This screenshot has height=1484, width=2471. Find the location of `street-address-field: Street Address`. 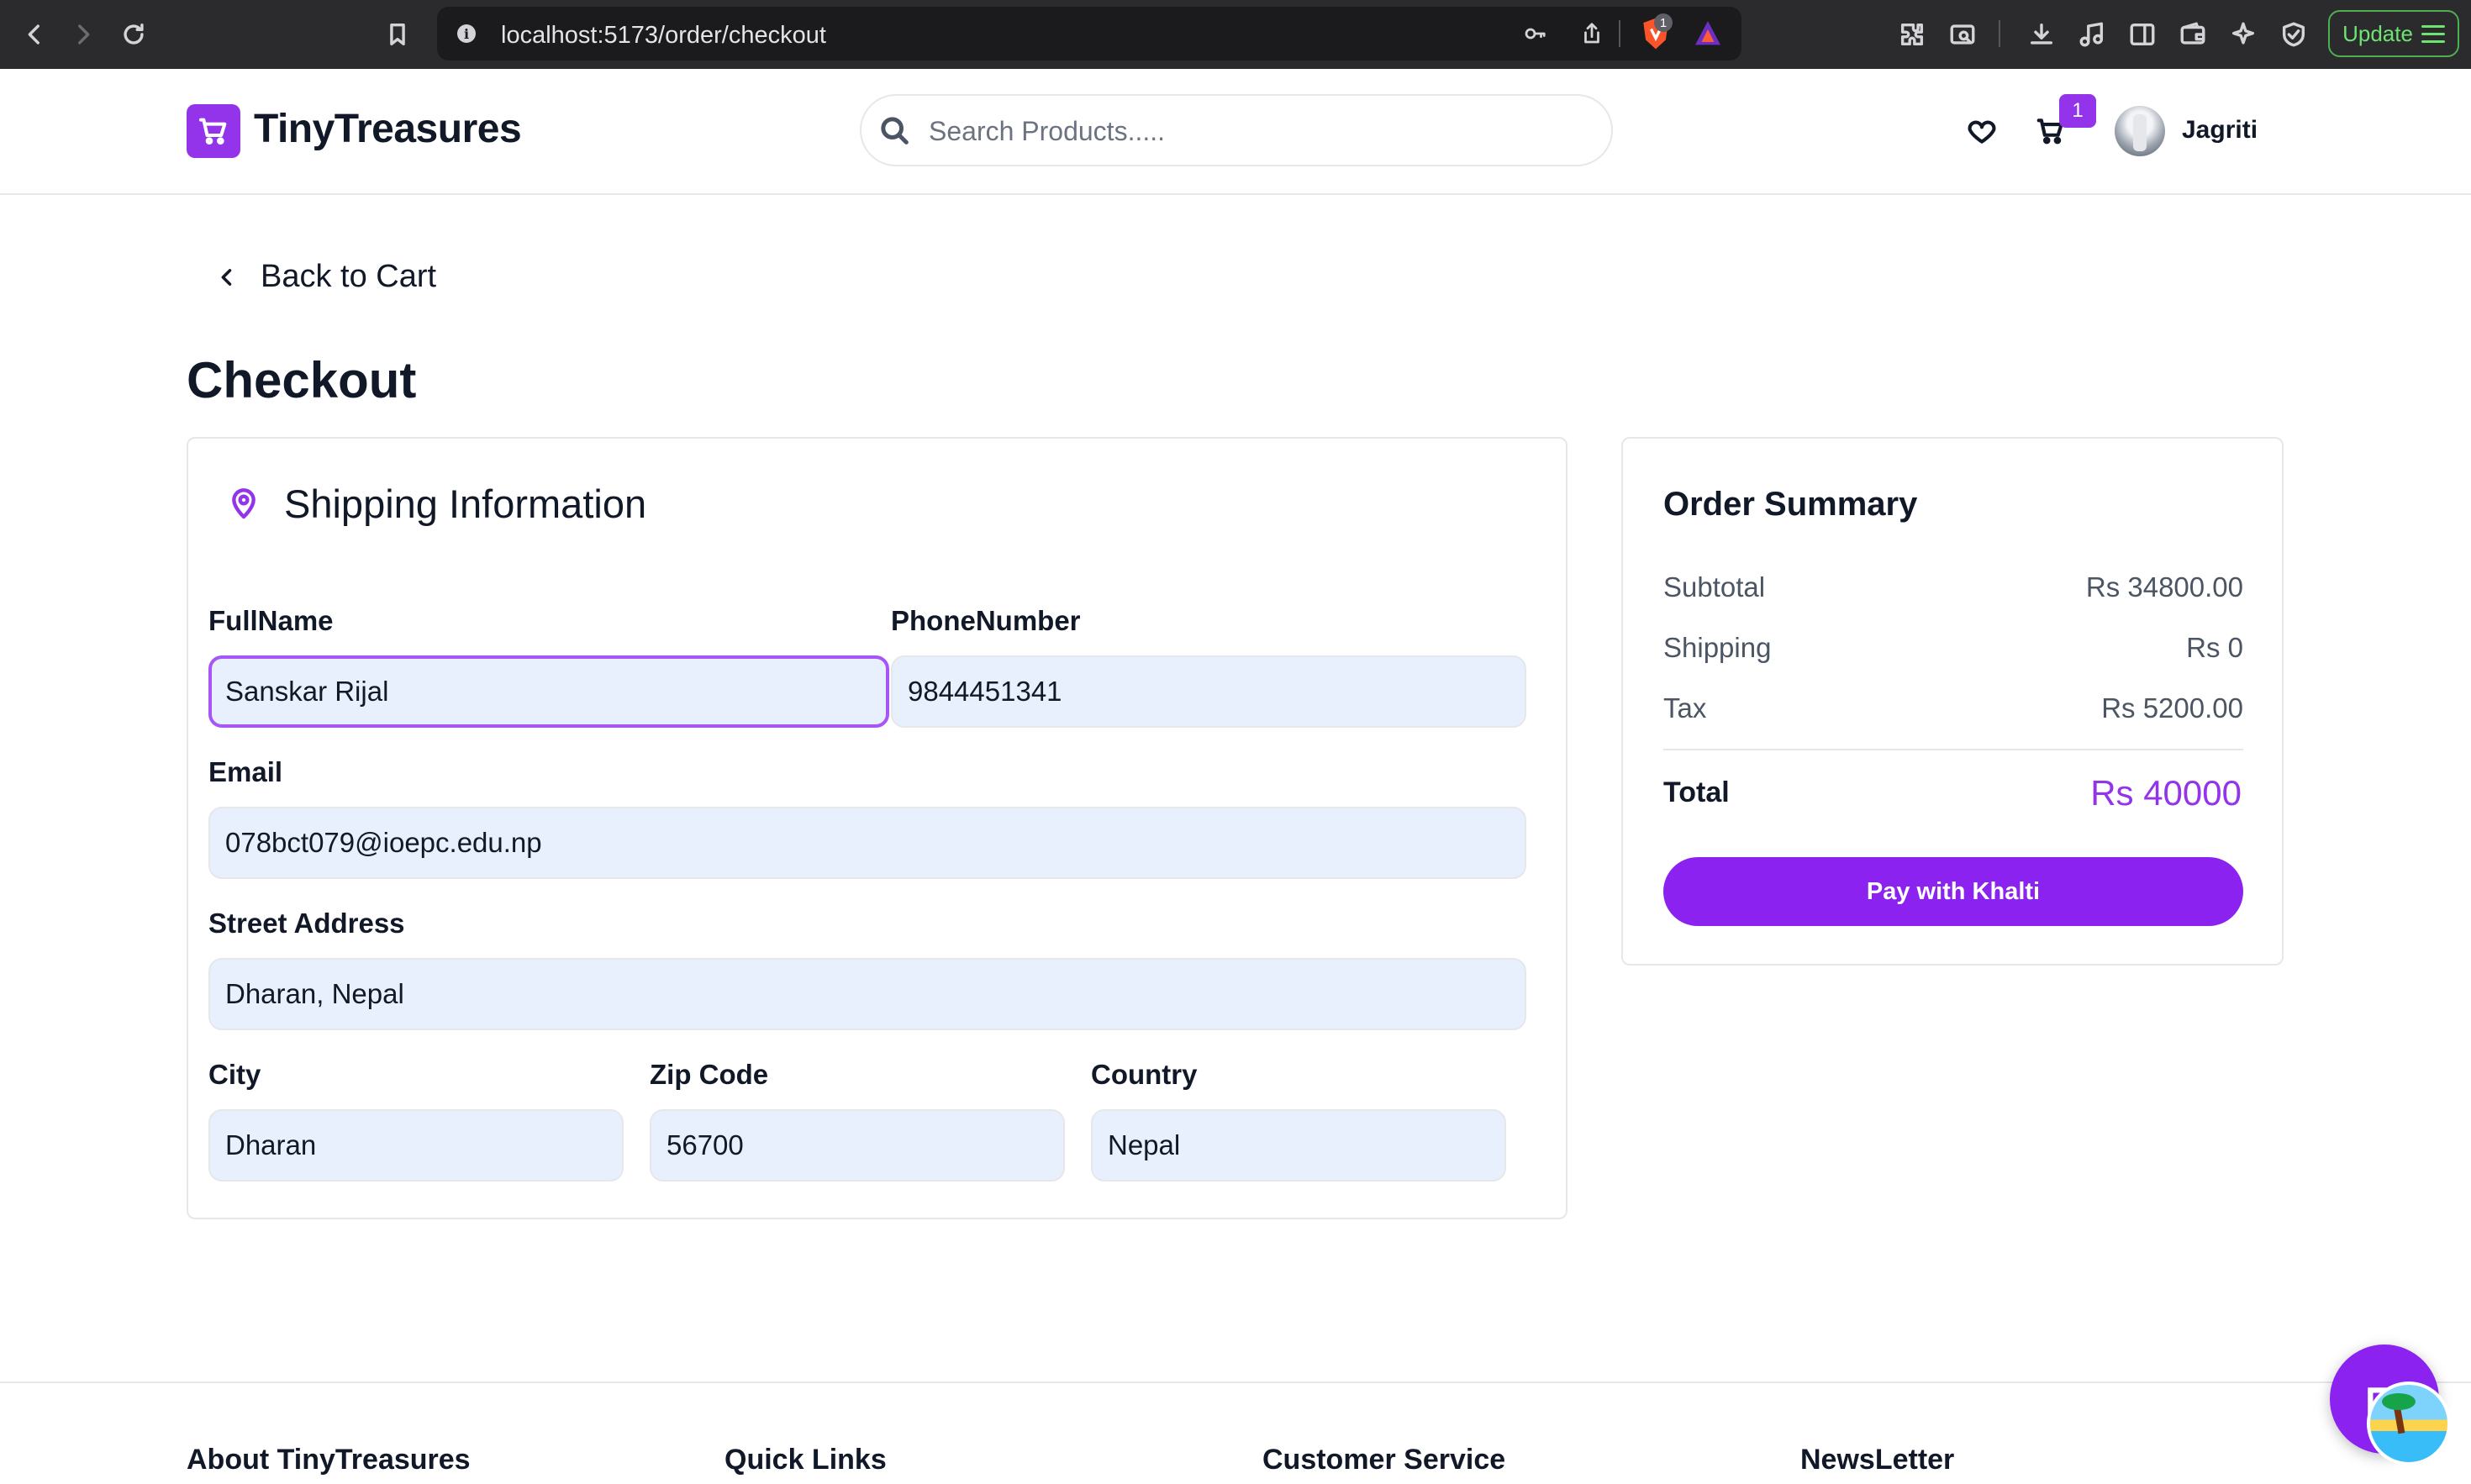

street-address-field: Street Address is located at coordinates (867, 969).